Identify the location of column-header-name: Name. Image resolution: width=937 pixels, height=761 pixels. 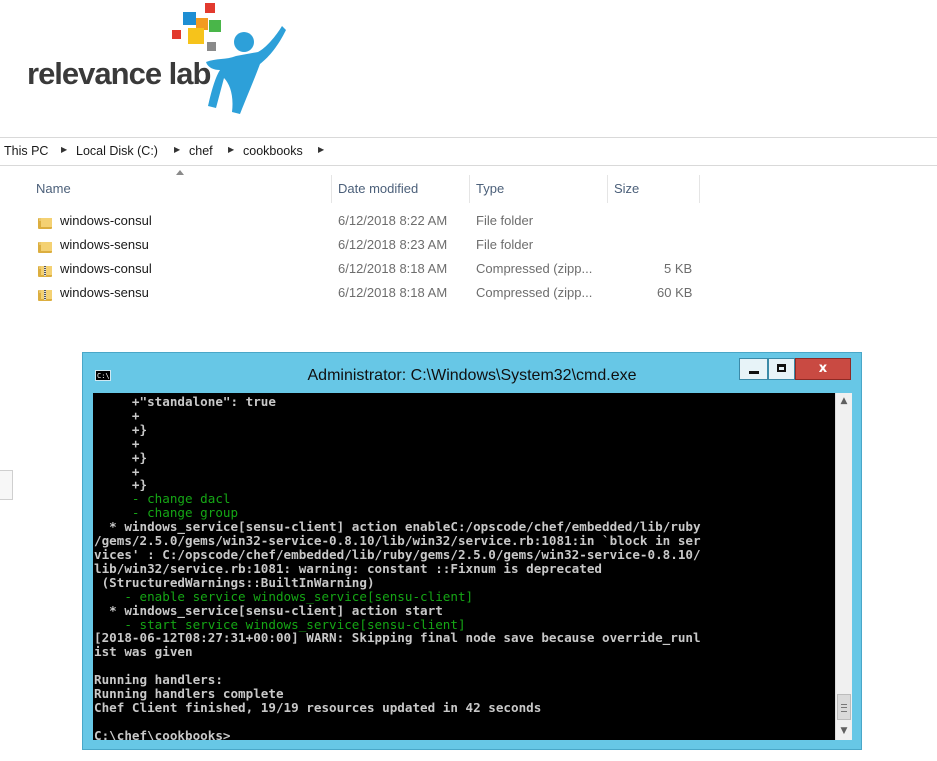
(181, 189).